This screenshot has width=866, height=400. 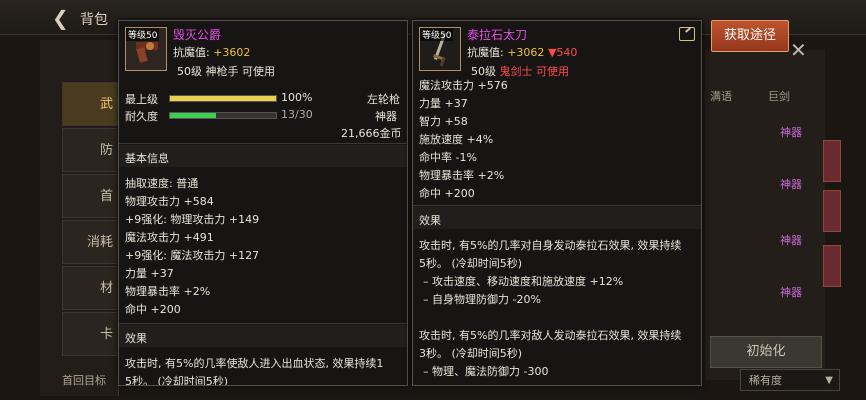 What do you see at coordinates (779, 96) in the screenshot?
I see `column-header-2: 巨剑` at bounding box center [779, 96].